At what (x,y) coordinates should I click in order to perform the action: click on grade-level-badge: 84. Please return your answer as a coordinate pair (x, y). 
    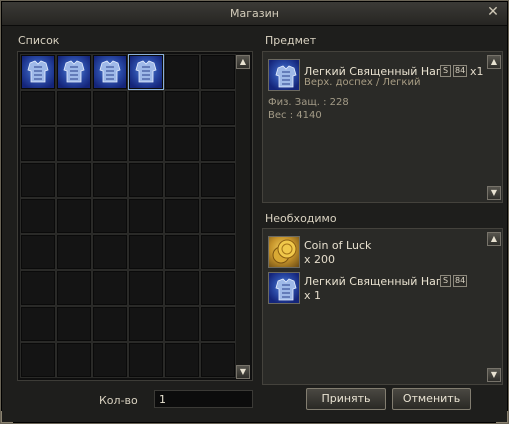
    Looking at the image, I should click on (460, 71).